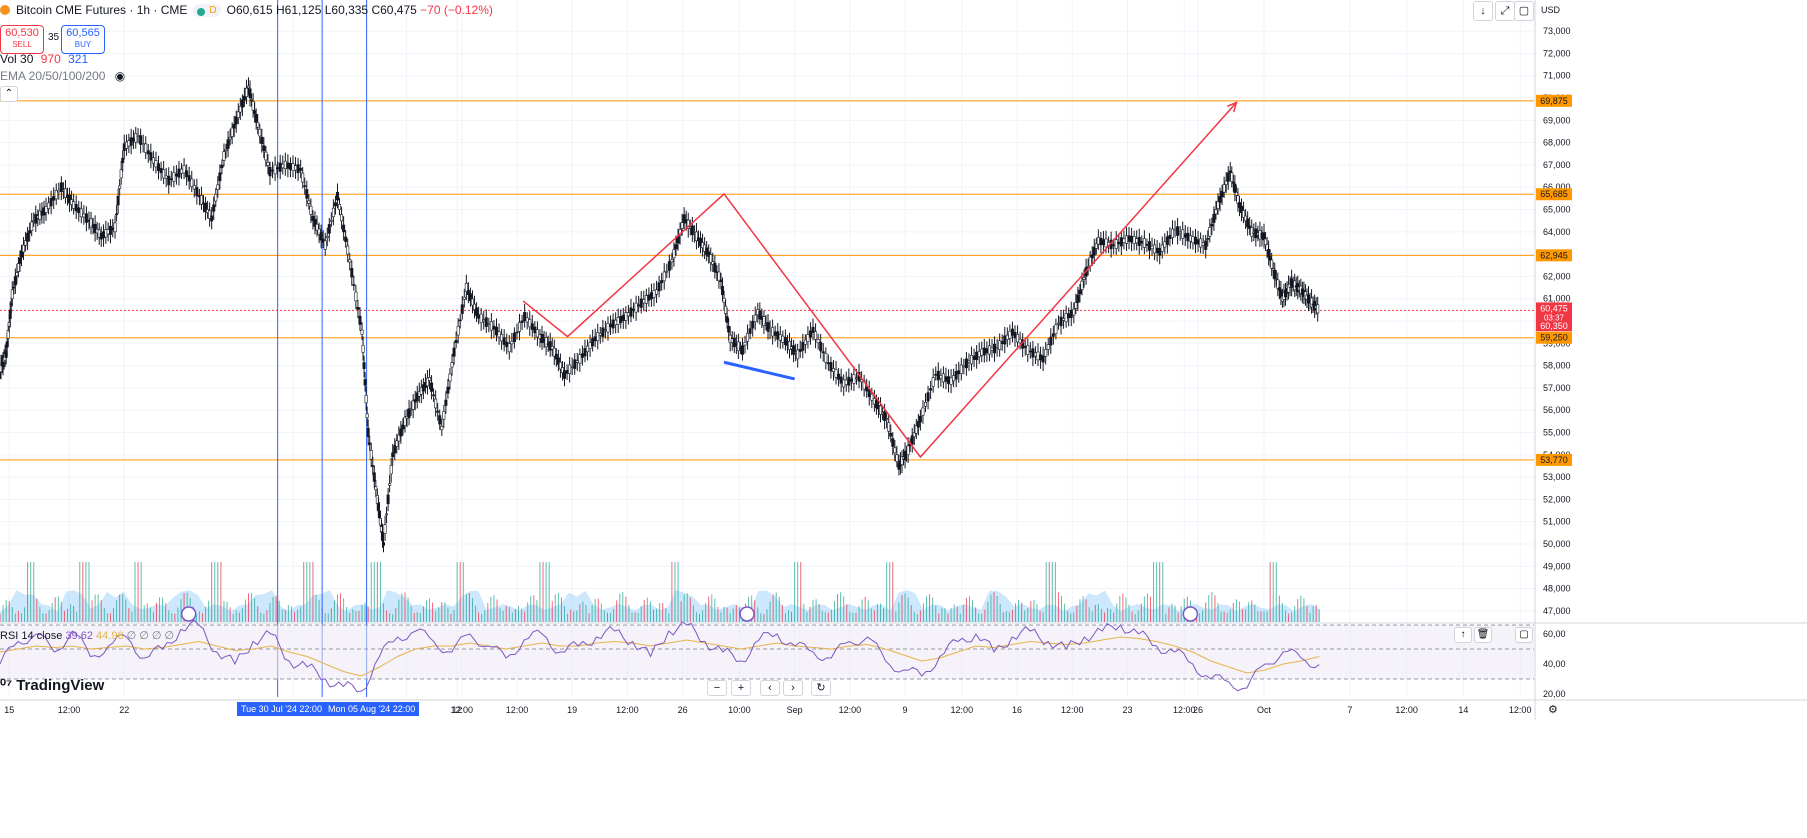 This screenshot has width=1807, height=838. What do you see at coordinates (87, 635) in the screenshot?
I see `rsi-legend: RSI 14 close 39.62 44.96 ∅ ∅ ∅ ∅` at bounding box center [87, 635].